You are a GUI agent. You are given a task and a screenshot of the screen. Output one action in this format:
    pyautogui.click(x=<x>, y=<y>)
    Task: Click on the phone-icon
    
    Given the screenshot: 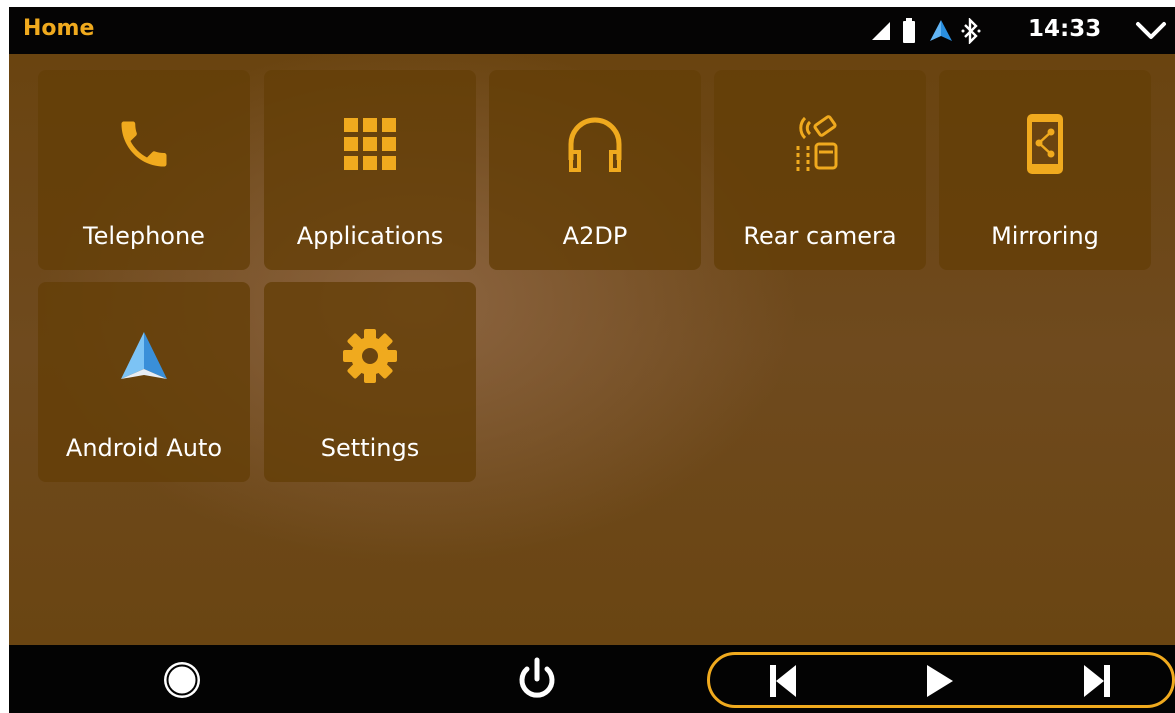 What is the action you would take?
    pyautogui.click(x=144, y=144)
    